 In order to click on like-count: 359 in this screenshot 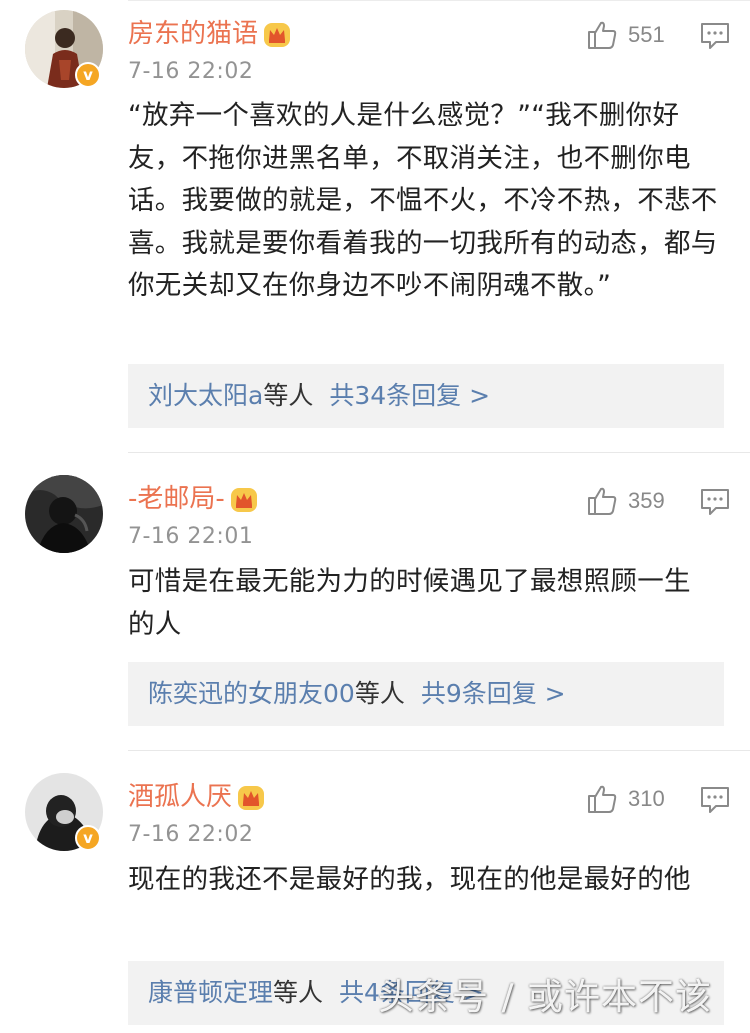, I will do `click(646, 500)`.